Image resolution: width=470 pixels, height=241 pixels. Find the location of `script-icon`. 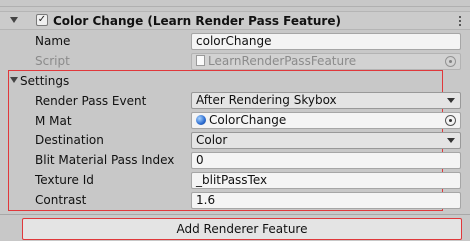

script-icon is located at coordinates (200, 60).